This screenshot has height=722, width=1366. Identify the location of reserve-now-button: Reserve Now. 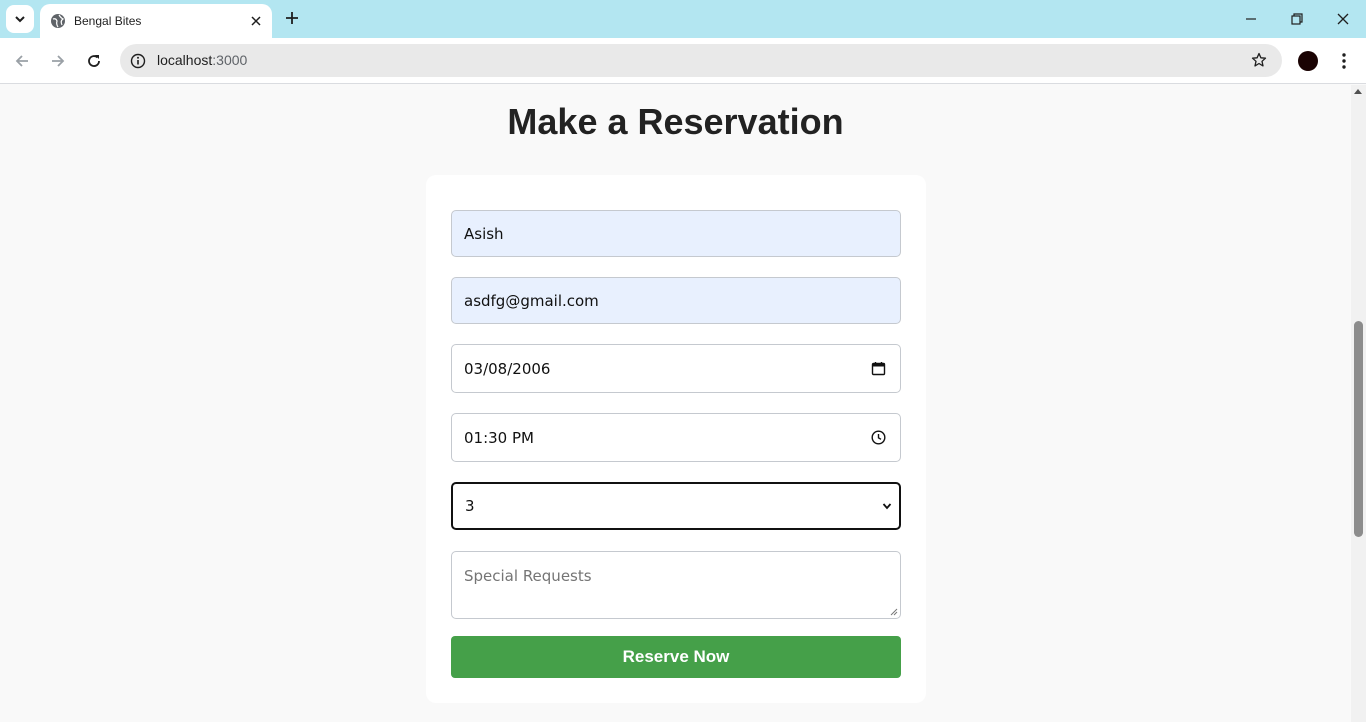
(676, 657).